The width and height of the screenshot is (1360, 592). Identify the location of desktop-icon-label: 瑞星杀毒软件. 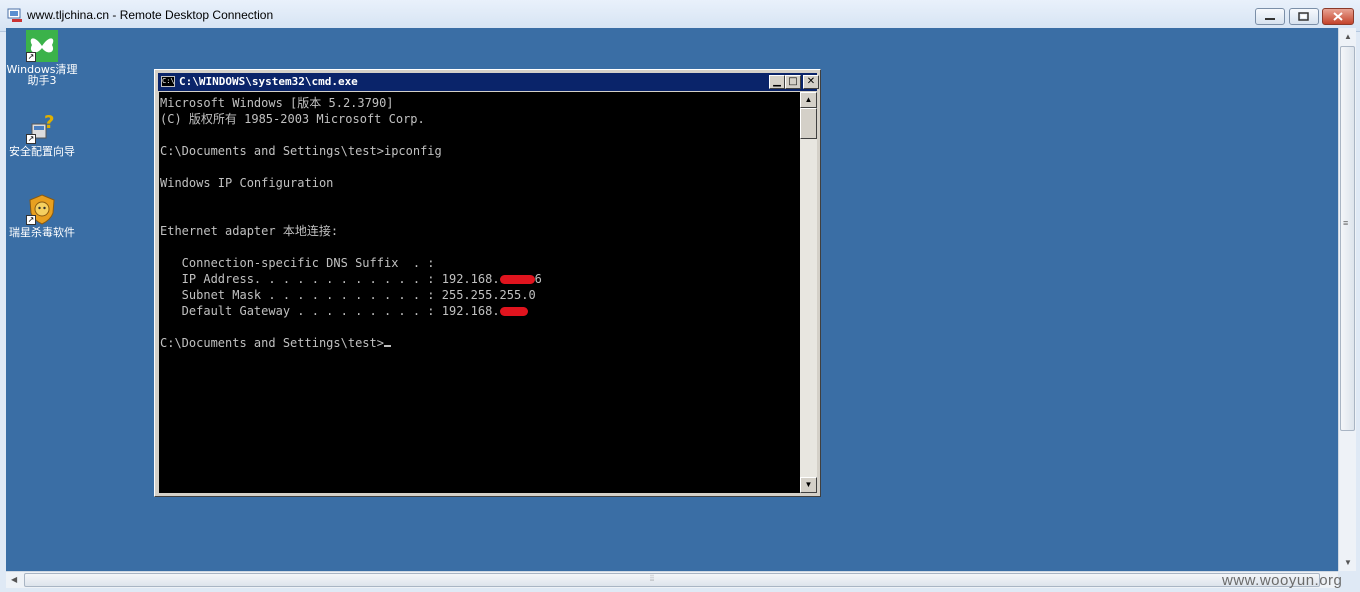
(42, 232).